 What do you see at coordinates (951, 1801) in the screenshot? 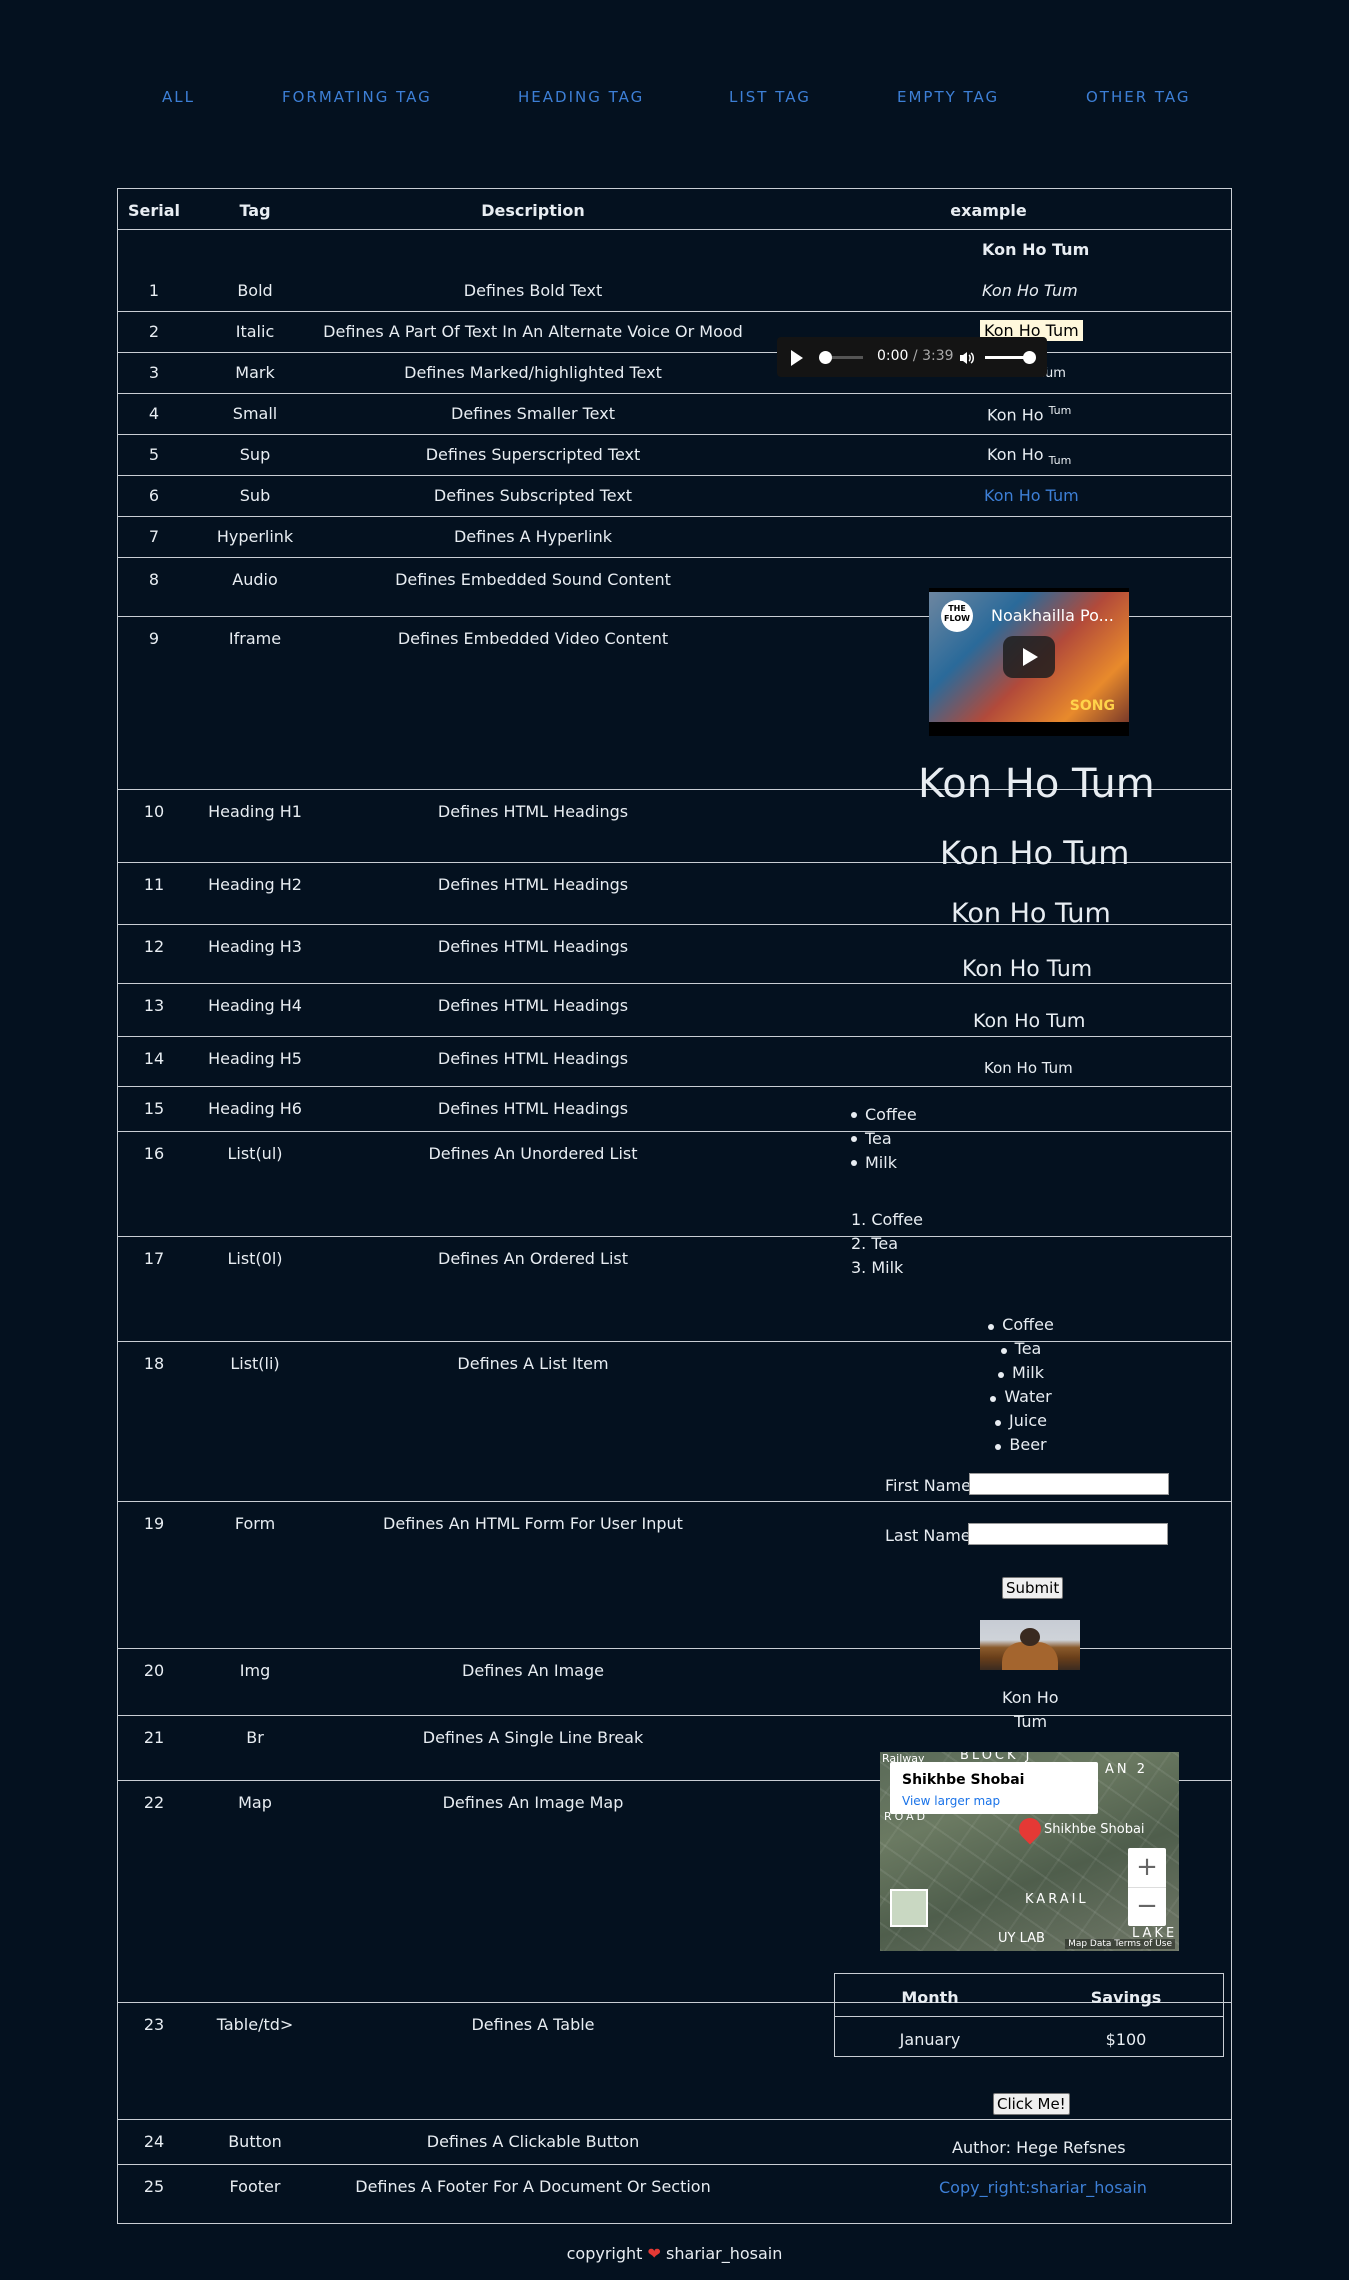
I see `view-larger-map-link: View larger map` at bounding box center [951, 1801].